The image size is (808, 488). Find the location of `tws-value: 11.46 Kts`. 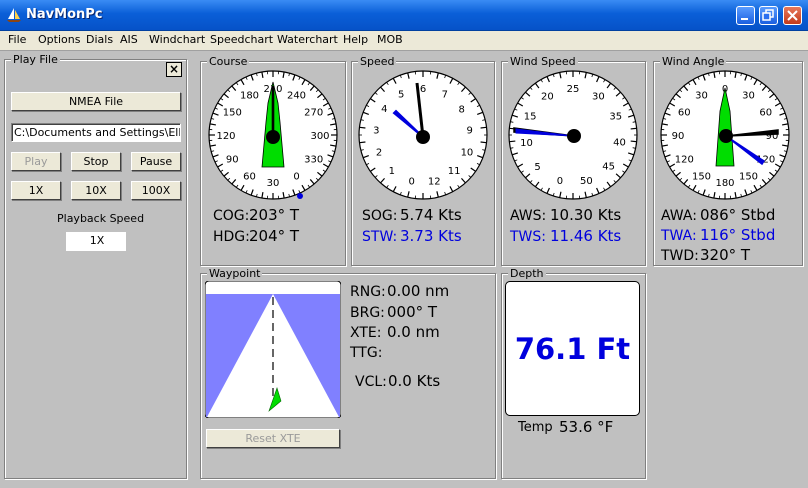

tws-value: 11.46 Kts is located at coordinates (586, 236).